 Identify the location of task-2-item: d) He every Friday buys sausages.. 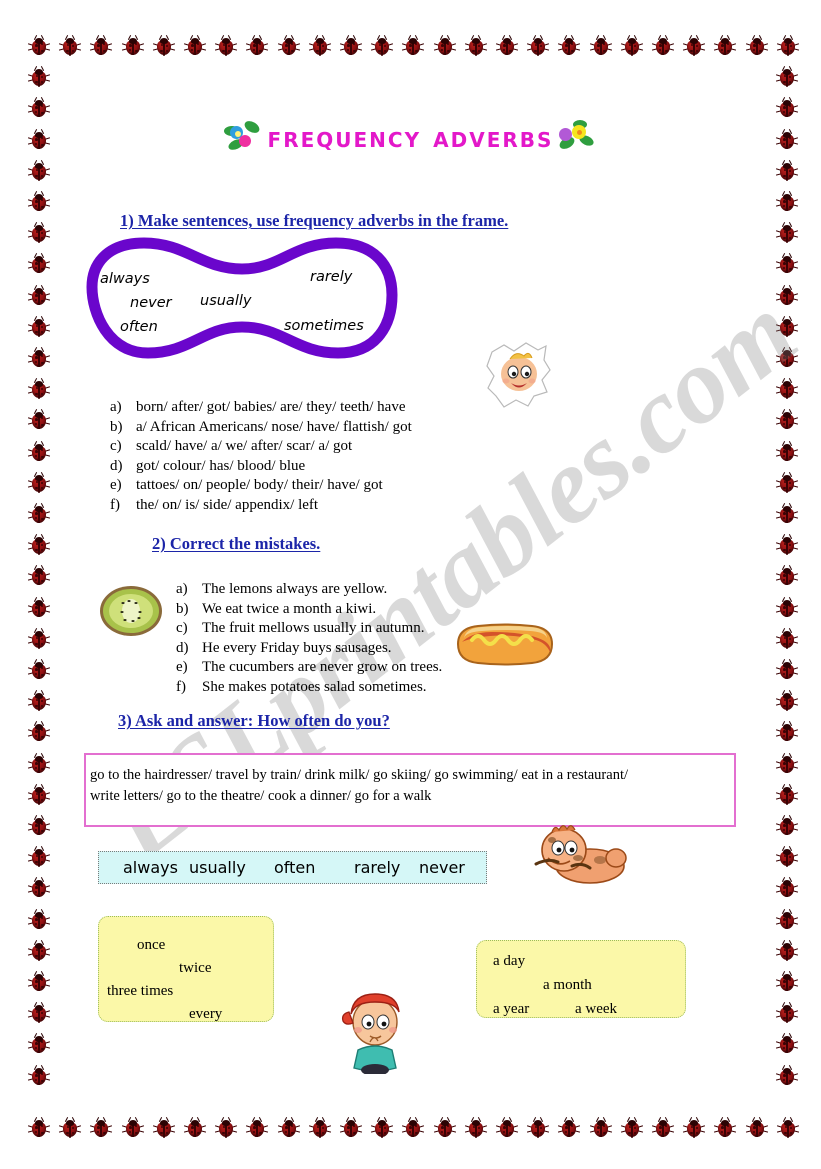
(309, 649).